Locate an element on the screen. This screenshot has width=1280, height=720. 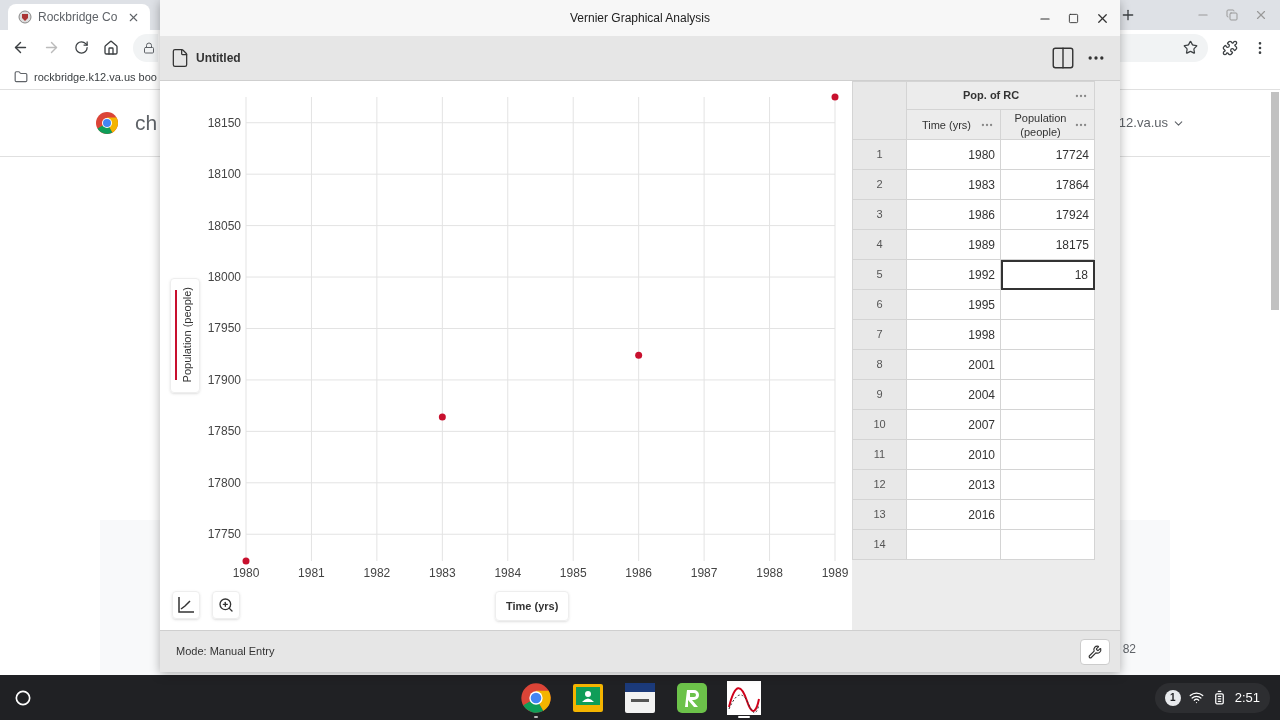
axis-tick-label: 1985 is located at coordinates (573, 573).